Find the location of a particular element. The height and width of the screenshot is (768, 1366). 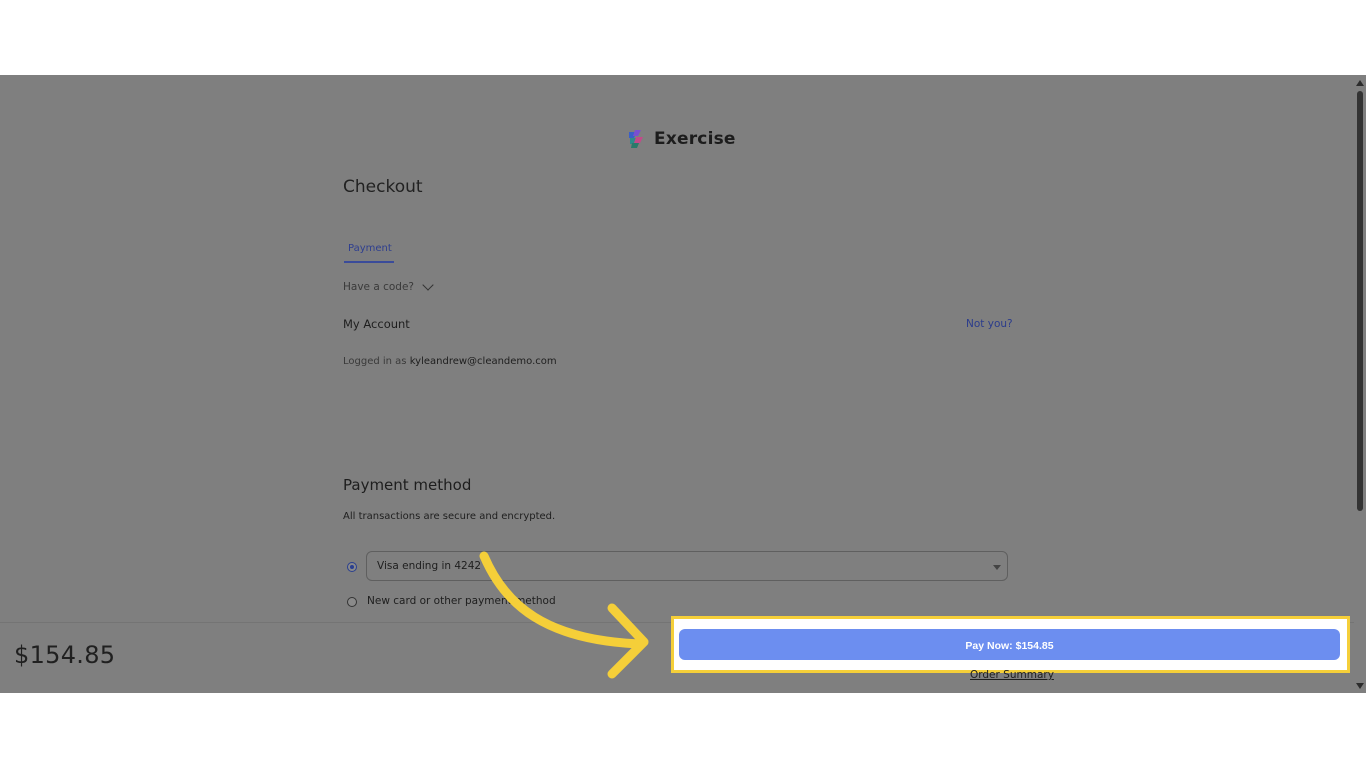

logged-in-text: Logged in as kyleandrew@cleandemo.com is located at coordinates (450, 361).